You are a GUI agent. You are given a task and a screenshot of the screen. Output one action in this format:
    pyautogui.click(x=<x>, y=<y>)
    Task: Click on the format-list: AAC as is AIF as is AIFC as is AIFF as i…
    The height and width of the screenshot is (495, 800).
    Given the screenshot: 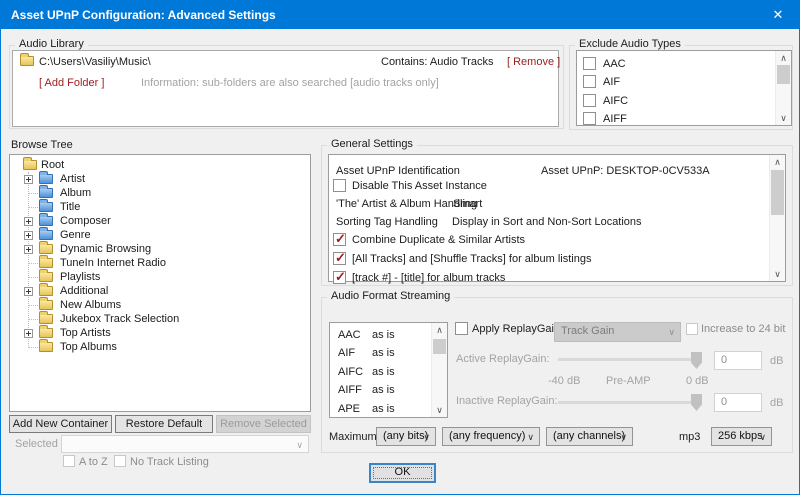 What is the action you would take?
    pyautogui.click(x=388, y=370)
    